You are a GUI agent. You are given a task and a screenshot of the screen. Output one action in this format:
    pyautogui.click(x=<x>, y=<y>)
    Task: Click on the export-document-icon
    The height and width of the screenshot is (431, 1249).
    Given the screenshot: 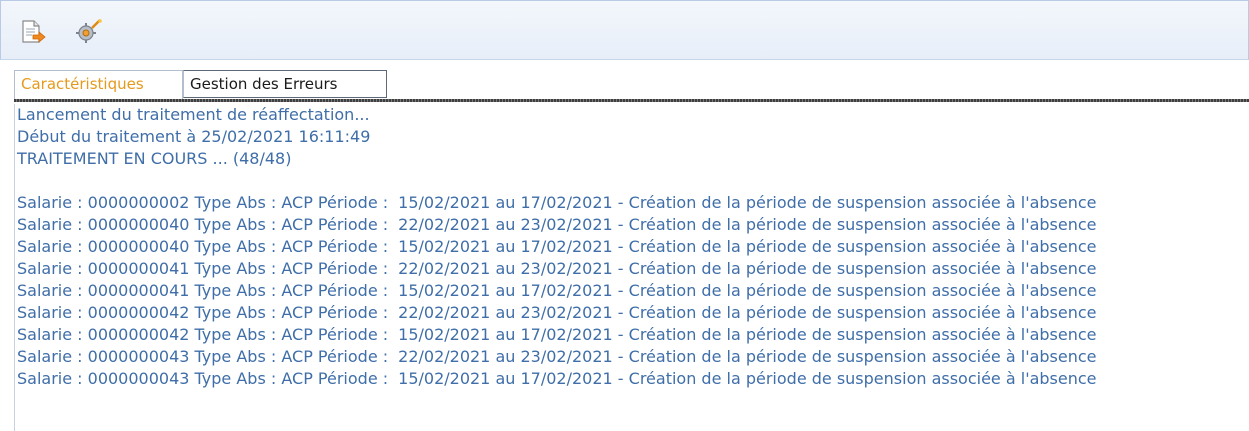 What is the action you would take?
    pyautogui.click(x=34, y=31)
    